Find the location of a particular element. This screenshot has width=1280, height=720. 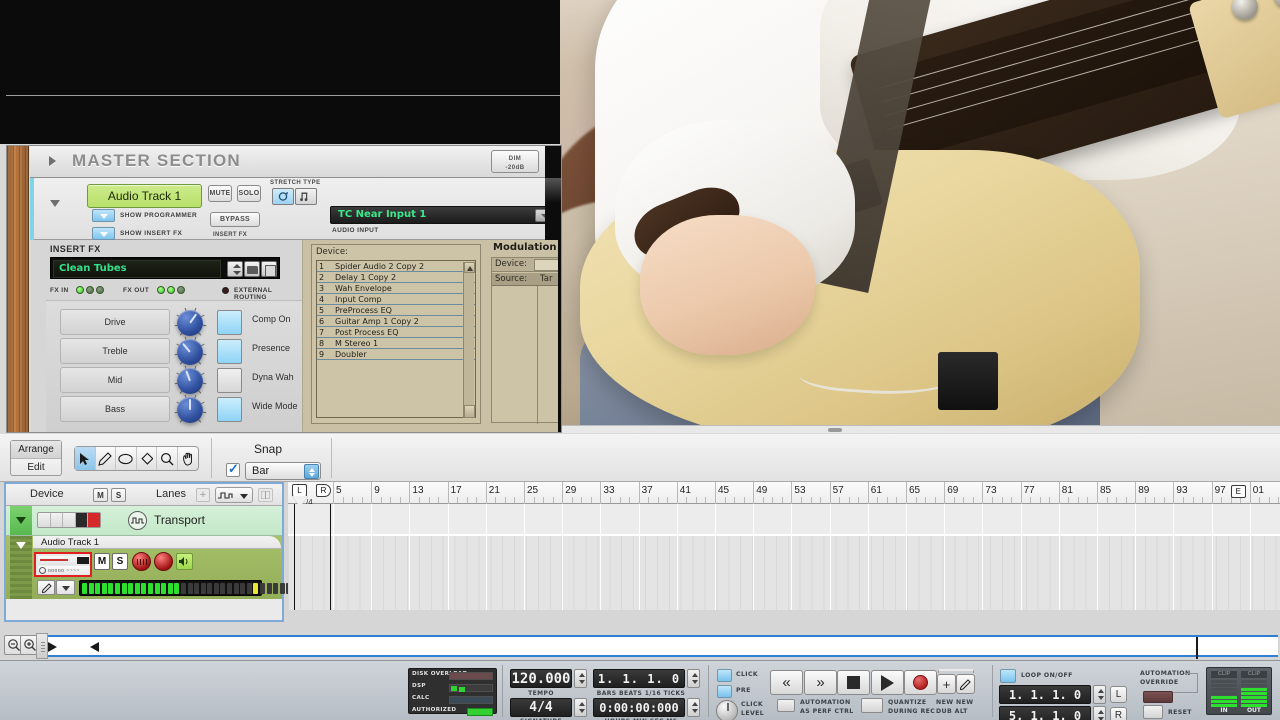

bypass-button: BYPASS is located at coordinates (235, 219).